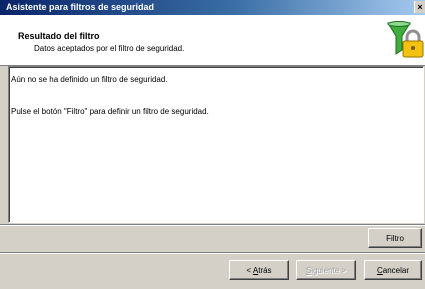 Image resolution: width=425 pixels, height=289 pixels. I want to click on funnel-lock-icon, so click(405, 39).